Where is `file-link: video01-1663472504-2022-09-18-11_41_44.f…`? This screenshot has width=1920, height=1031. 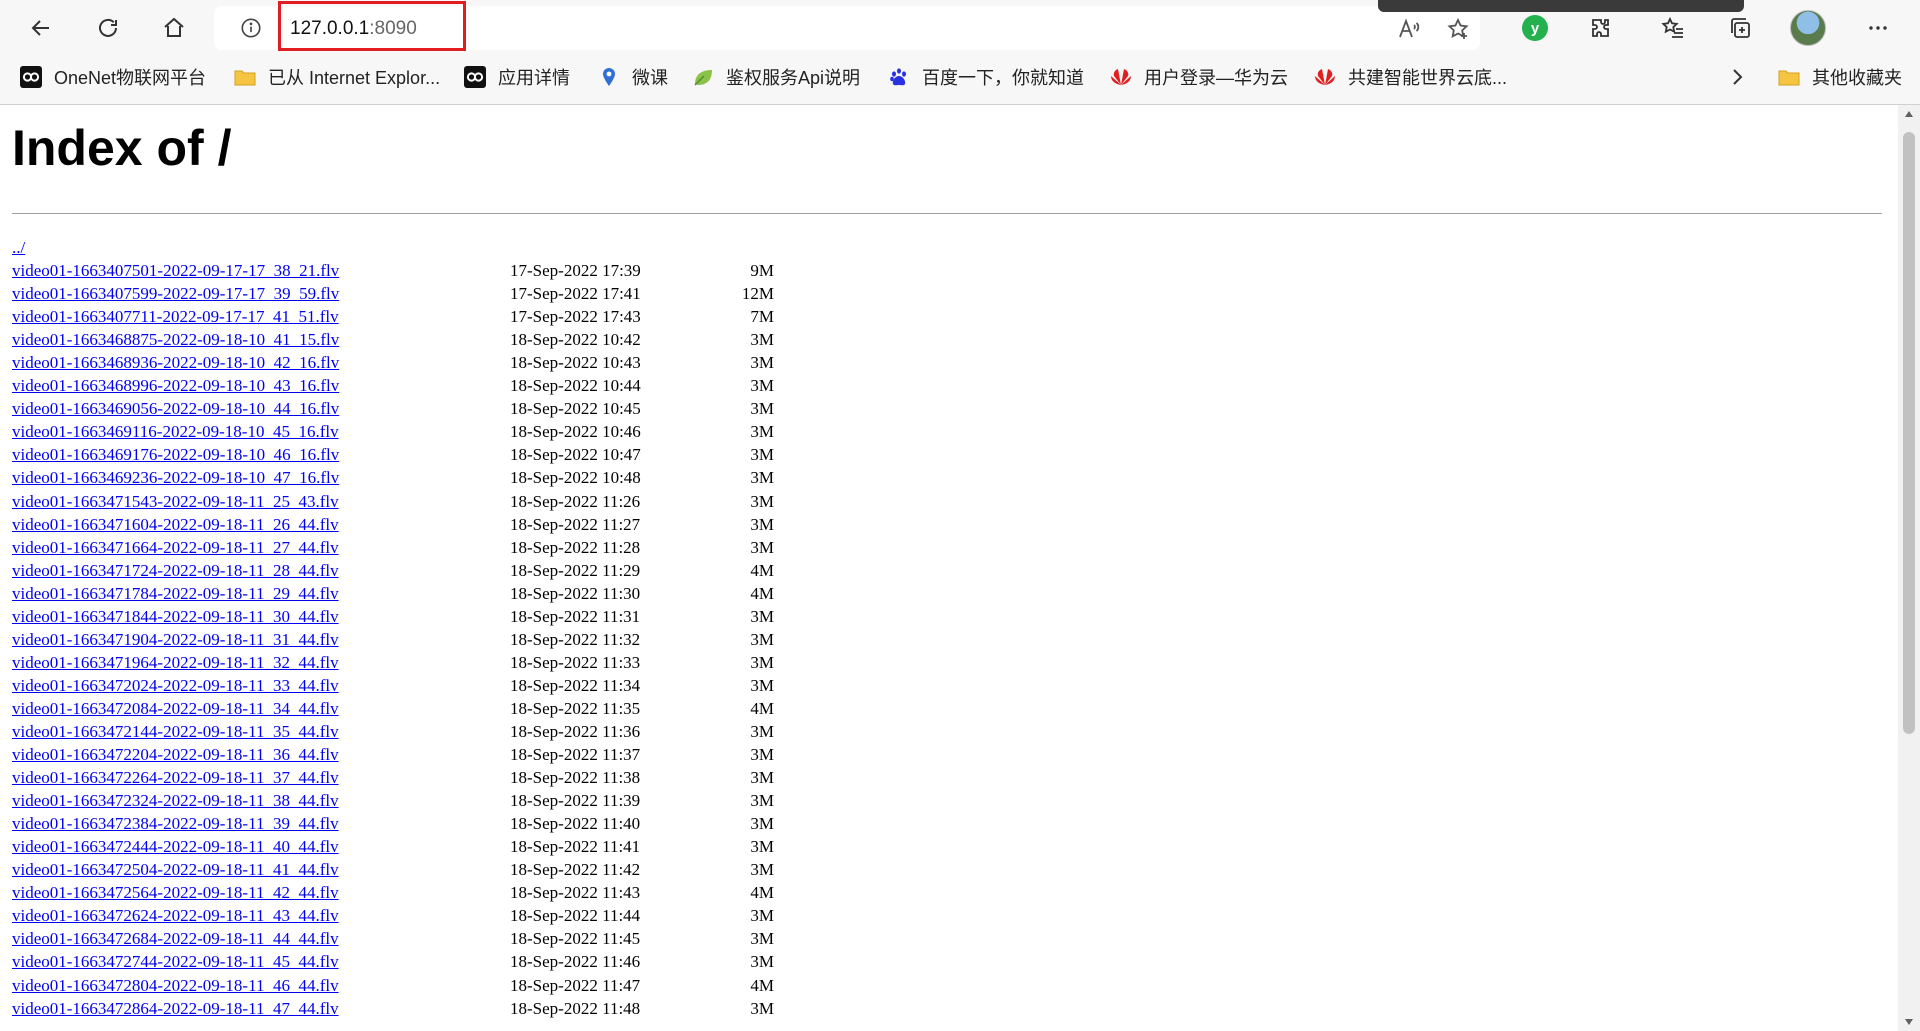
file-link: video01-1663472504-2022-09-18-11_41_44.f… is located at coordinates (175, 869).